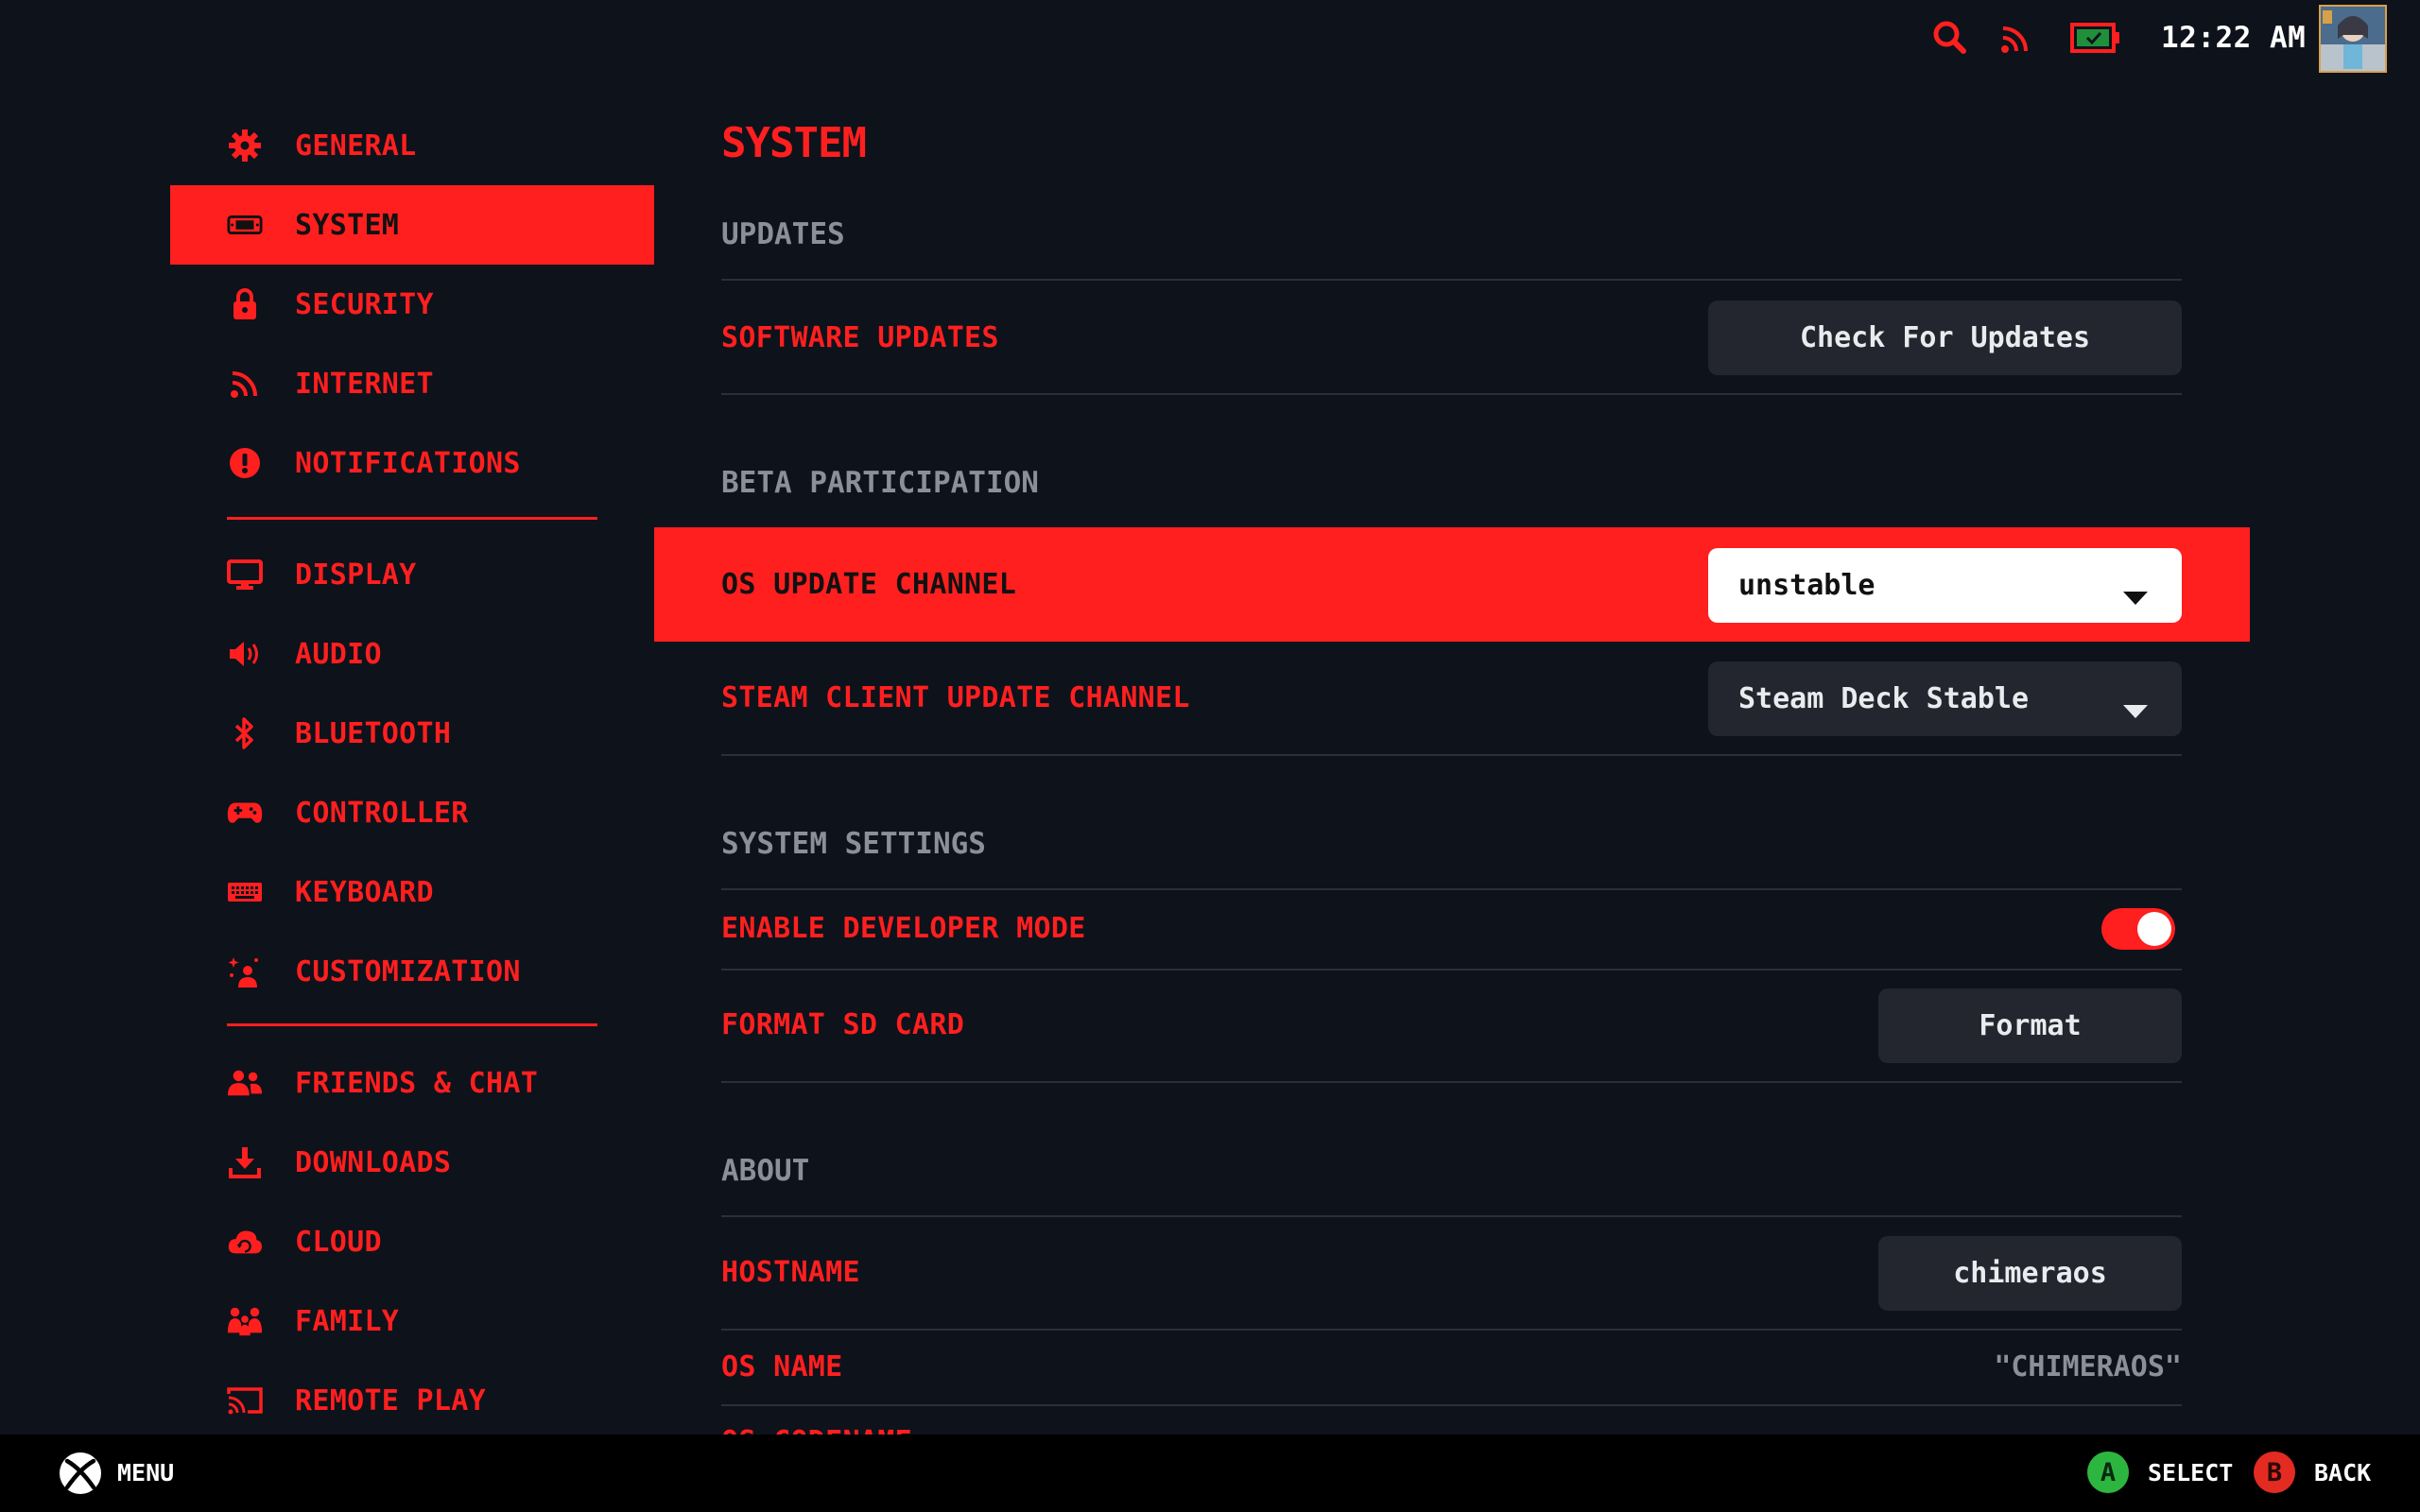 This screenshot has height=1512, width=2420. I want to click on steam-client-update-channel-value: Steam Deck Stable, so click(1884, 698).